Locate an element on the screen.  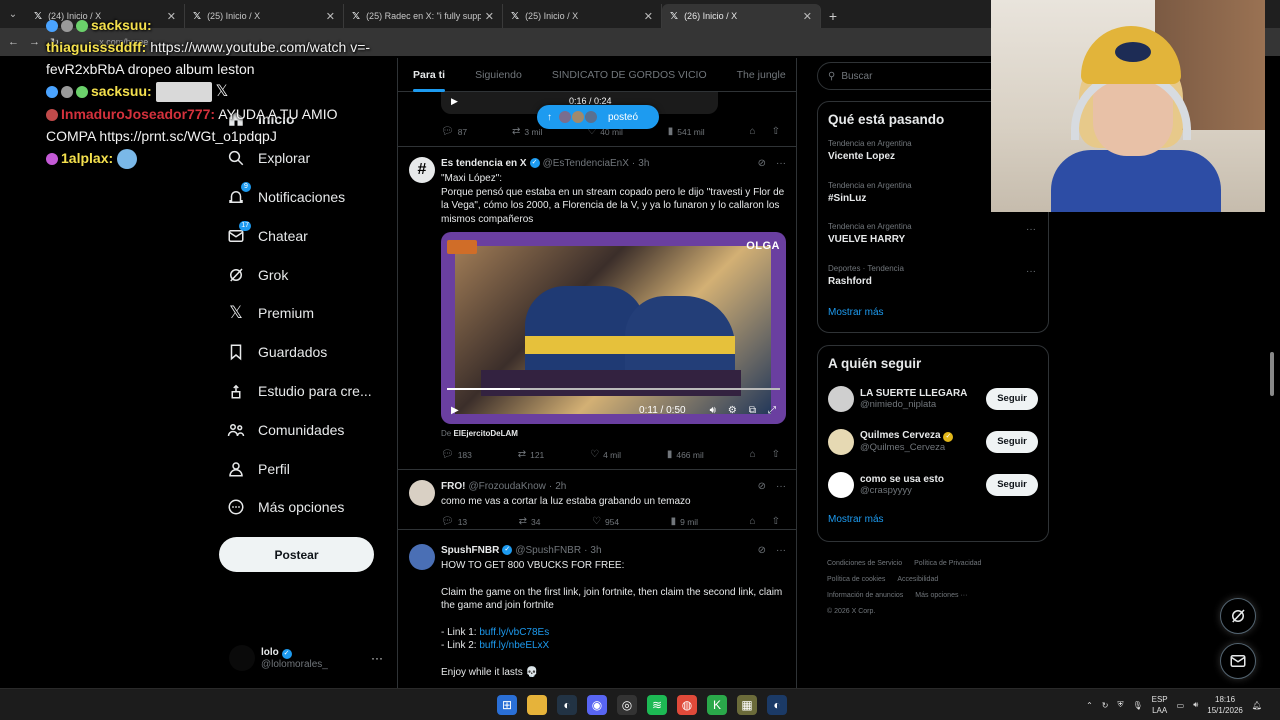
tweet-author-handle: @SpushFNBR is located at coordinates (548, 550).